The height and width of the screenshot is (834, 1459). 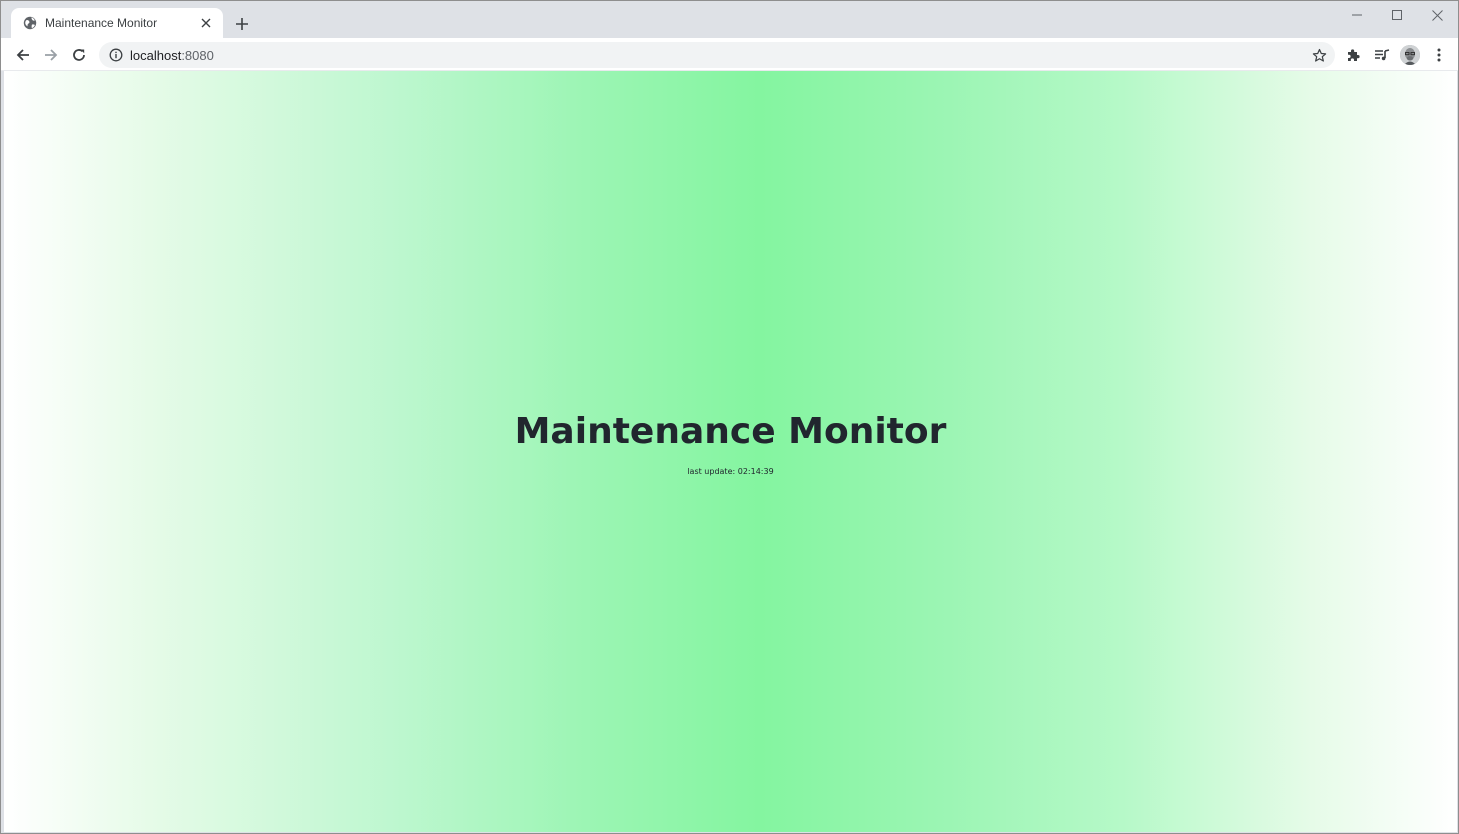 I want to click on tab-maintenance-monitor: Maintenance Monitor, so click(x=117, y=23).